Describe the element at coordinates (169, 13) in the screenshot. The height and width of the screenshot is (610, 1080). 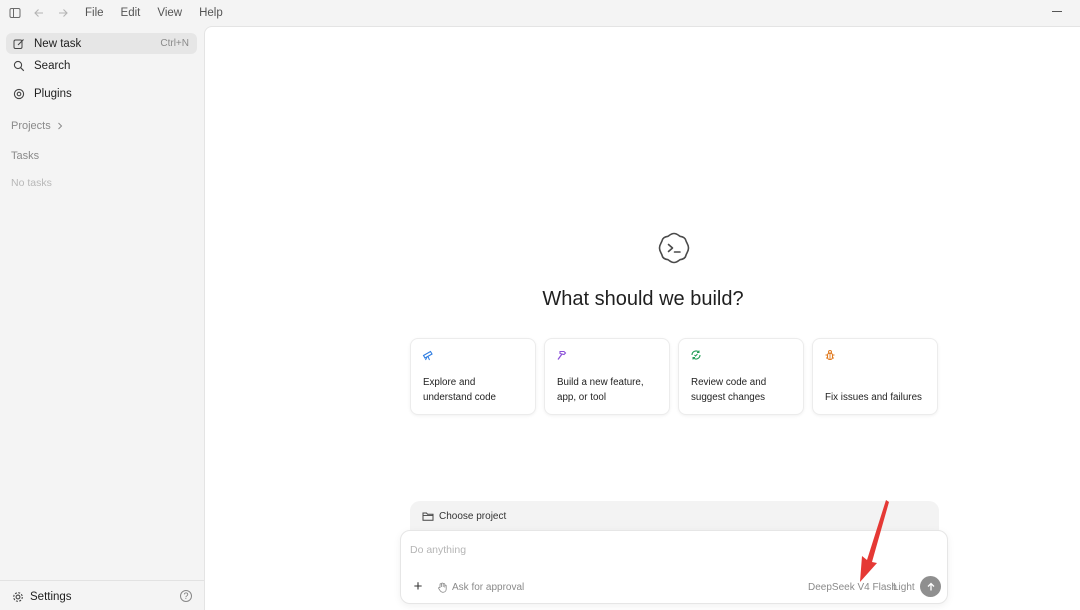
I see `menu-view: View` at that location.